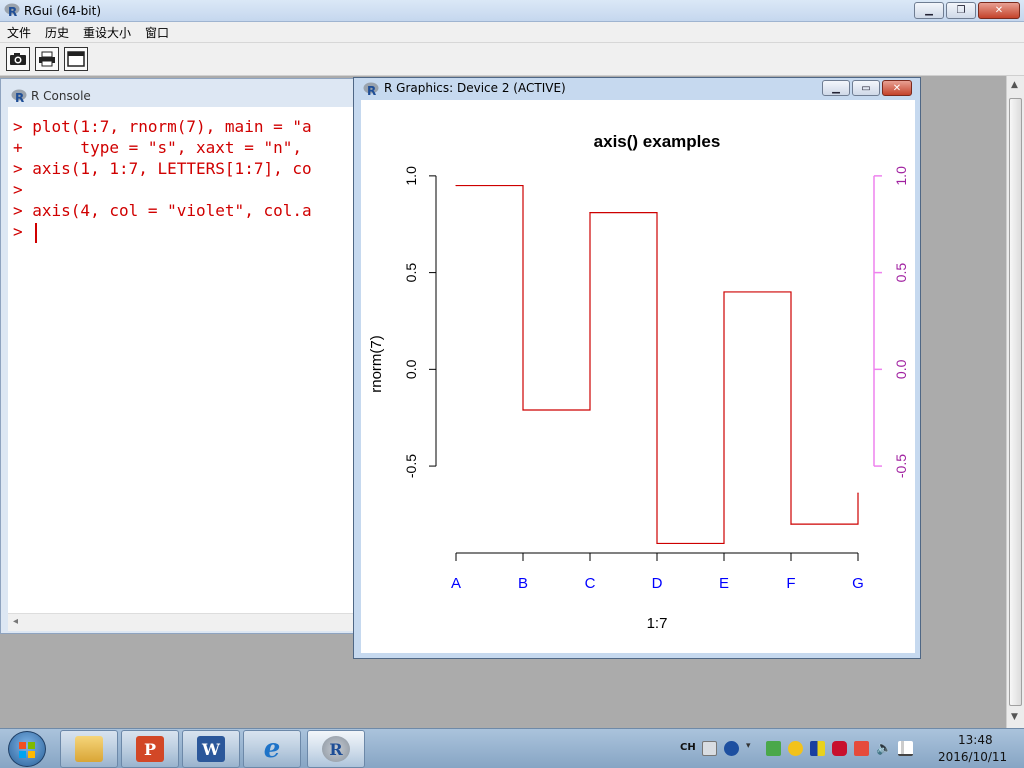 The height and width of the screenshot is (768, 1024). I want to click on console-prompt: >, so click(18, 231).